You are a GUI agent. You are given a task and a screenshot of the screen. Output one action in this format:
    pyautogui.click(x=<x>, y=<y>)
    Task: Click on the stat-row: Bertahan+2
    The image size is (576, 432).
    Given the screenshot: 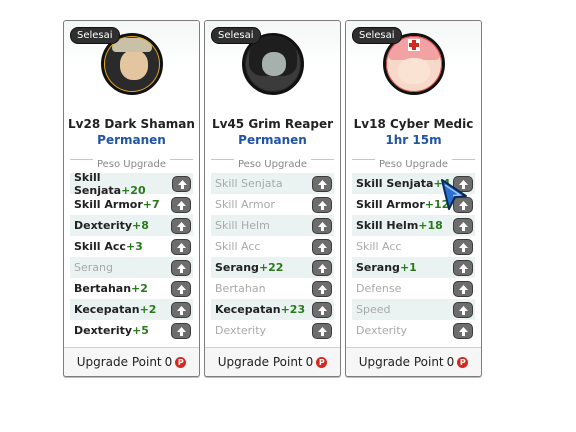 What is the action you would take?
    pyautogui.click(x=131, y=288)
    